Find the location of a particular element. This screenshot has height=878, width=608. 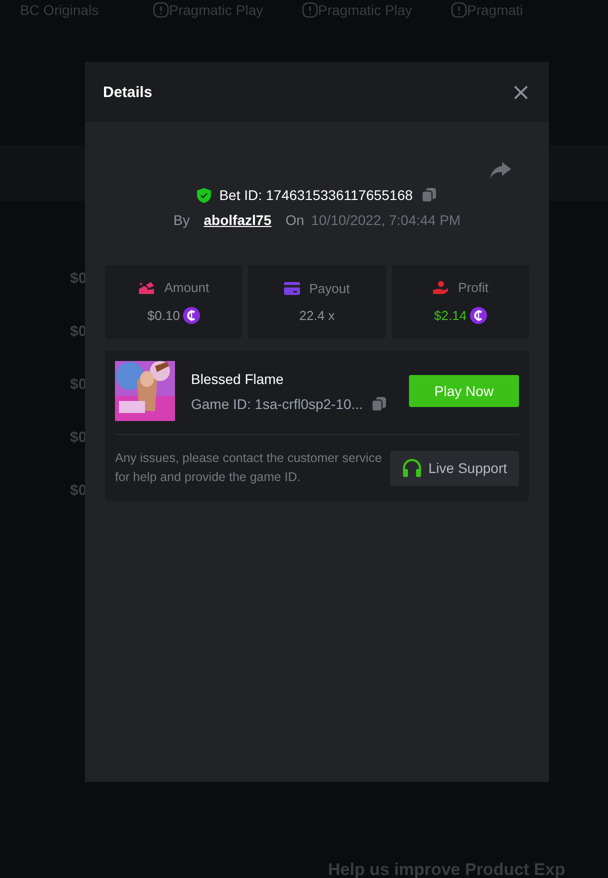

share-icon is located at coordinates (500, 170).